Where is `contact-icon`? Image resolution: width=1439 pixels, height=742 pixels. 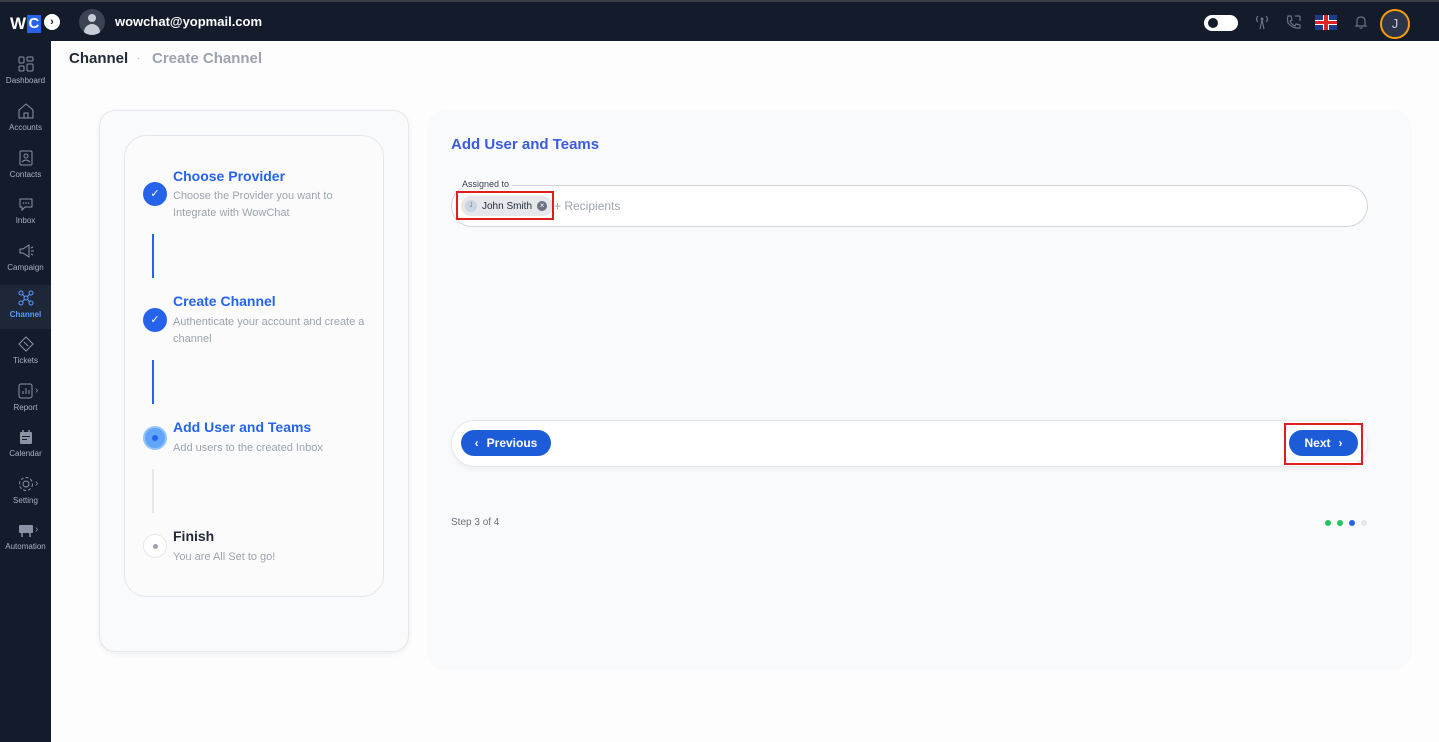 contact-icon is located at coordinates (25, 158).